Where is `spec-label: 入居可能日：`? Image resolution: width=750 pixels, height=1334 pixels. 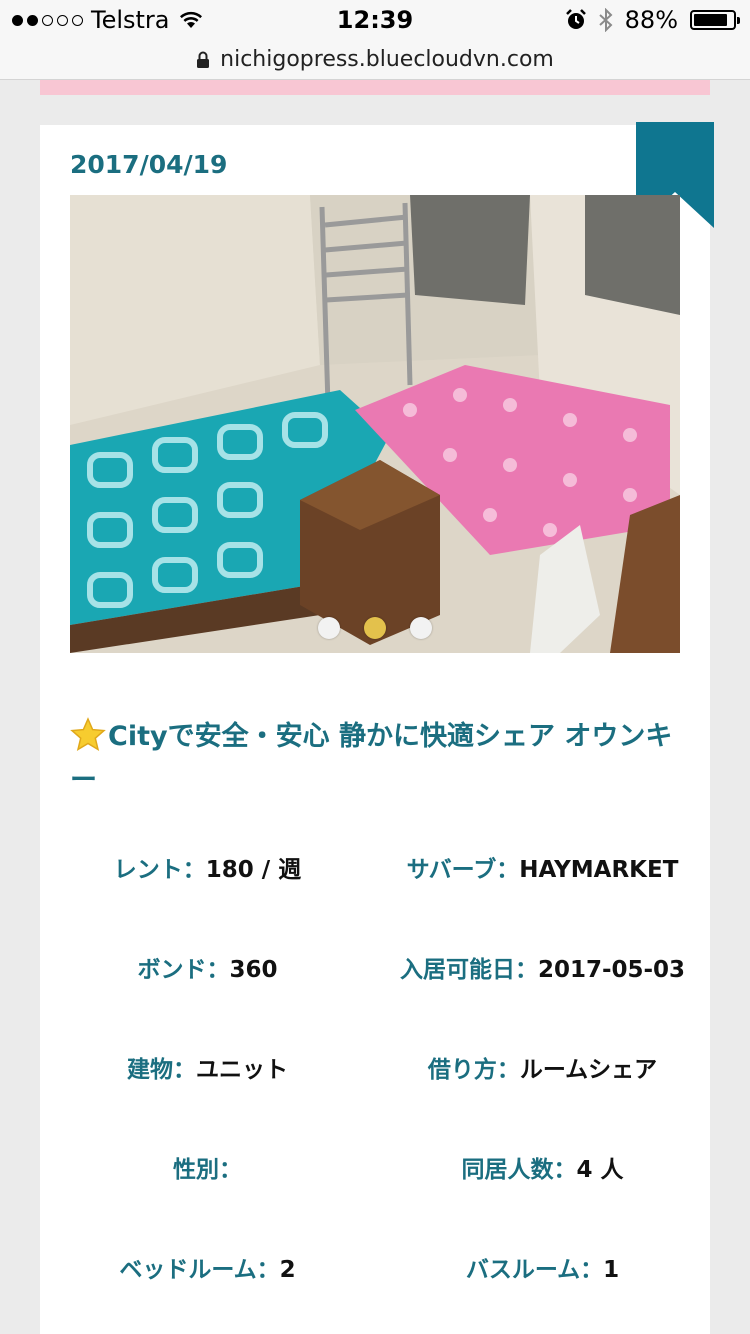 spec-label: 入居可能日： is located at coordinates (468, 970).